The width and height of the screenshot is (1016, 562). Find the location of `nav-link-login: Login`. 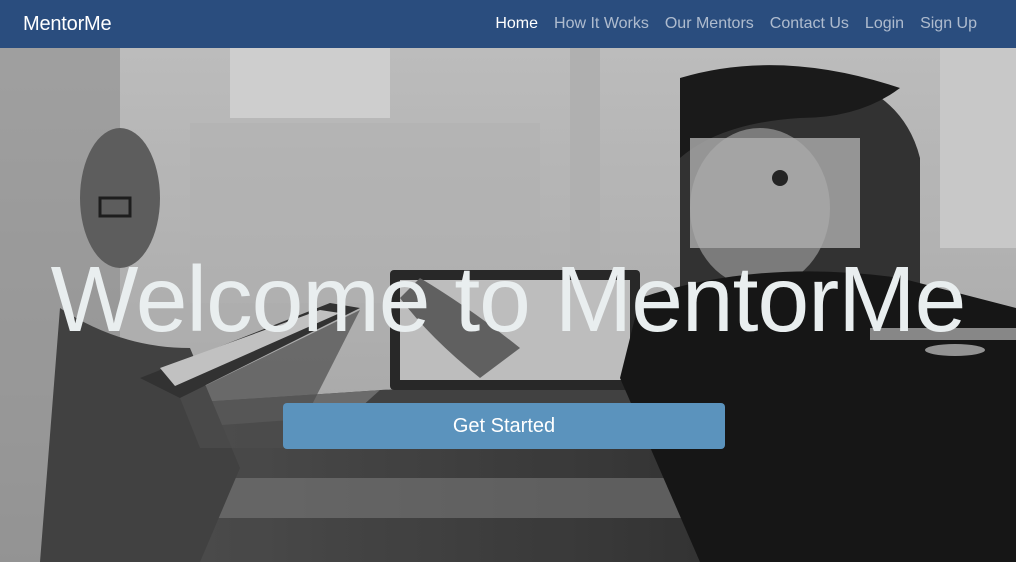

nav-link-login: Login is located at coordinates (884, 24).